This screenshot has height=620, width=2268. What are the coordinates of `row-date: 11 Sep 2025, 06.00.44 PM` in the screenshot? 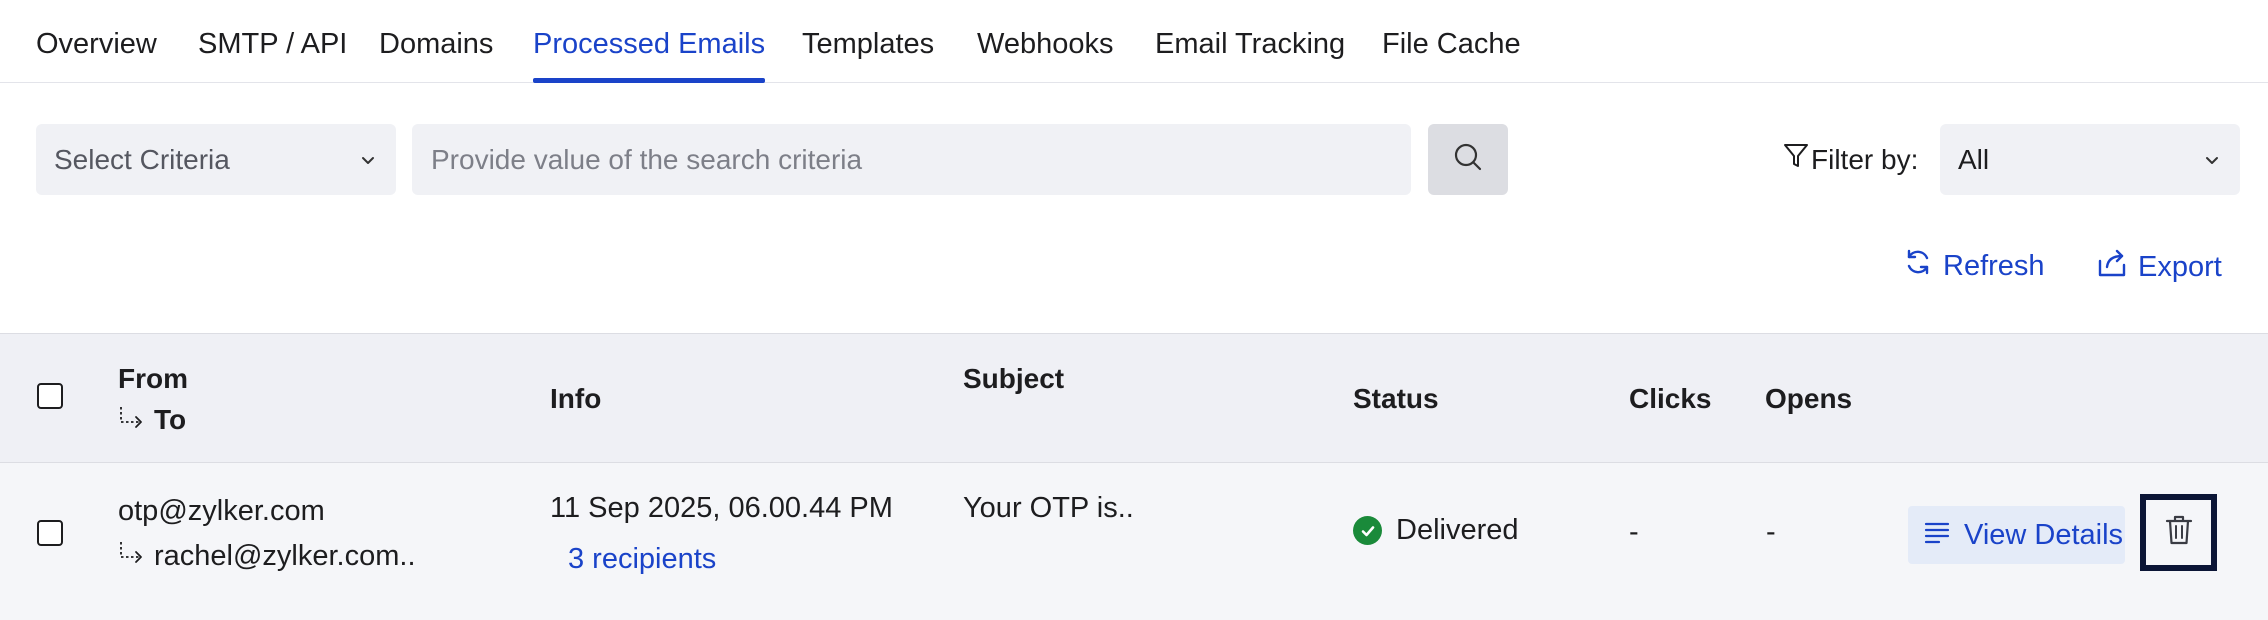 It's located at (721, 508).